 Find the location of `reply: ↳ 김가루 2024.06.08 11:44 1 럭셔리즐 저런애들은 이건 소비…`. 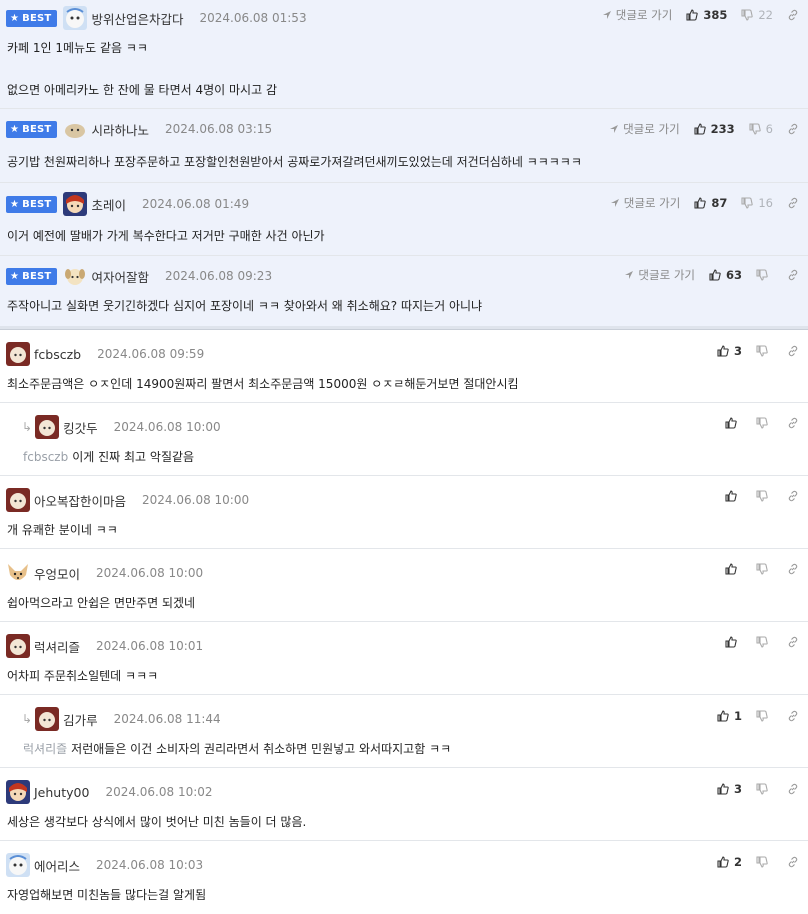

reply: ↳ 김가루 2024.06.08 11:44 1 럭셔리즐 저런애들은 이건 소비… is located at coordinates (404, 731).